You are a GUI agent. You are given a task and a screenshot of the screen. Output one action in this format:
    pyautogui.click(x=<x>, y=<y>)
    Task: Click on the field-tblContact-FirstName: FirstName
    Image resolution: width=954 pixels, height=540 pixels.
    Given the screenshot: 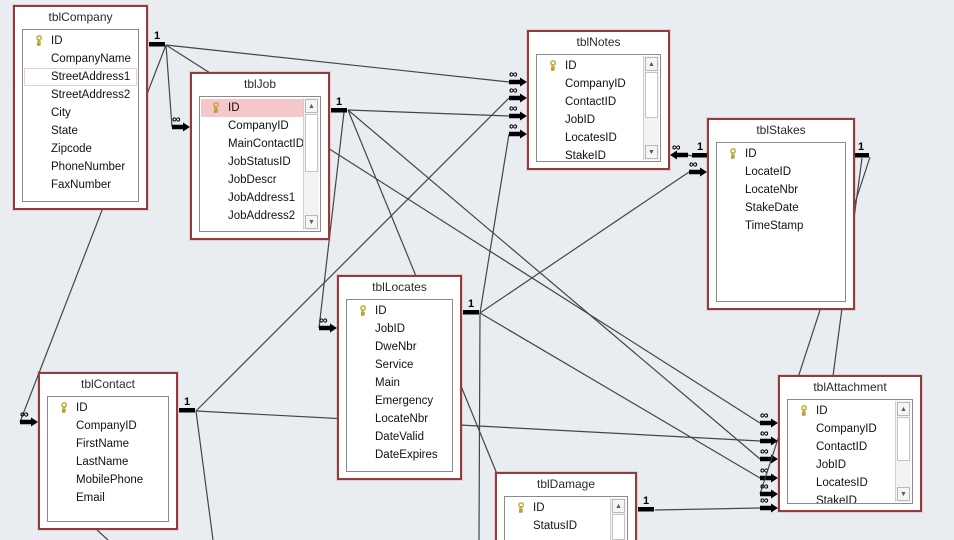 What is the action you would take?
    pyautogui.click(x=108, y=444)
    